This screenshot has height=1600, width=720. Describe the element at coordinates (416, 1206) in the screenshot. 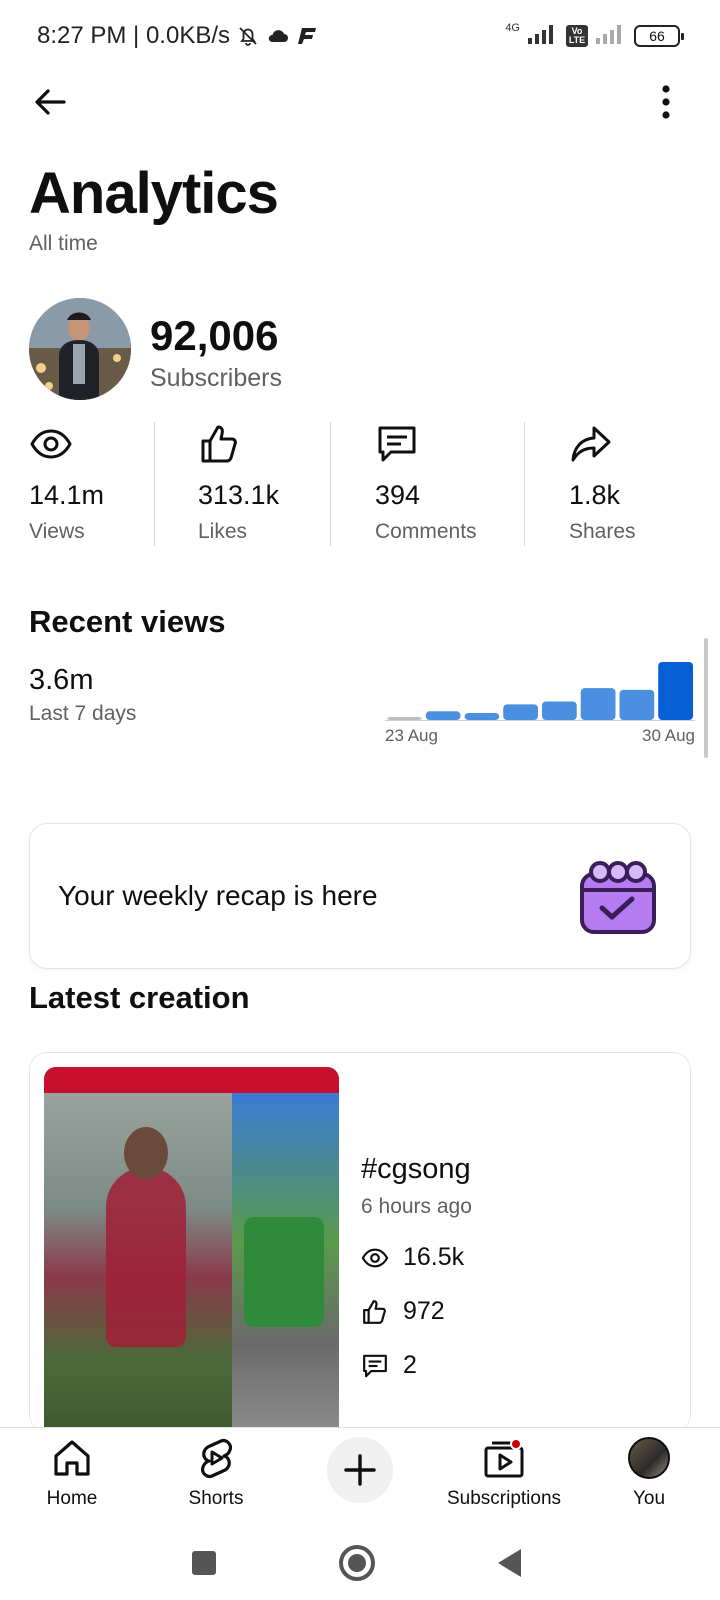

I see `video-time: 6 hours ago` at that location.